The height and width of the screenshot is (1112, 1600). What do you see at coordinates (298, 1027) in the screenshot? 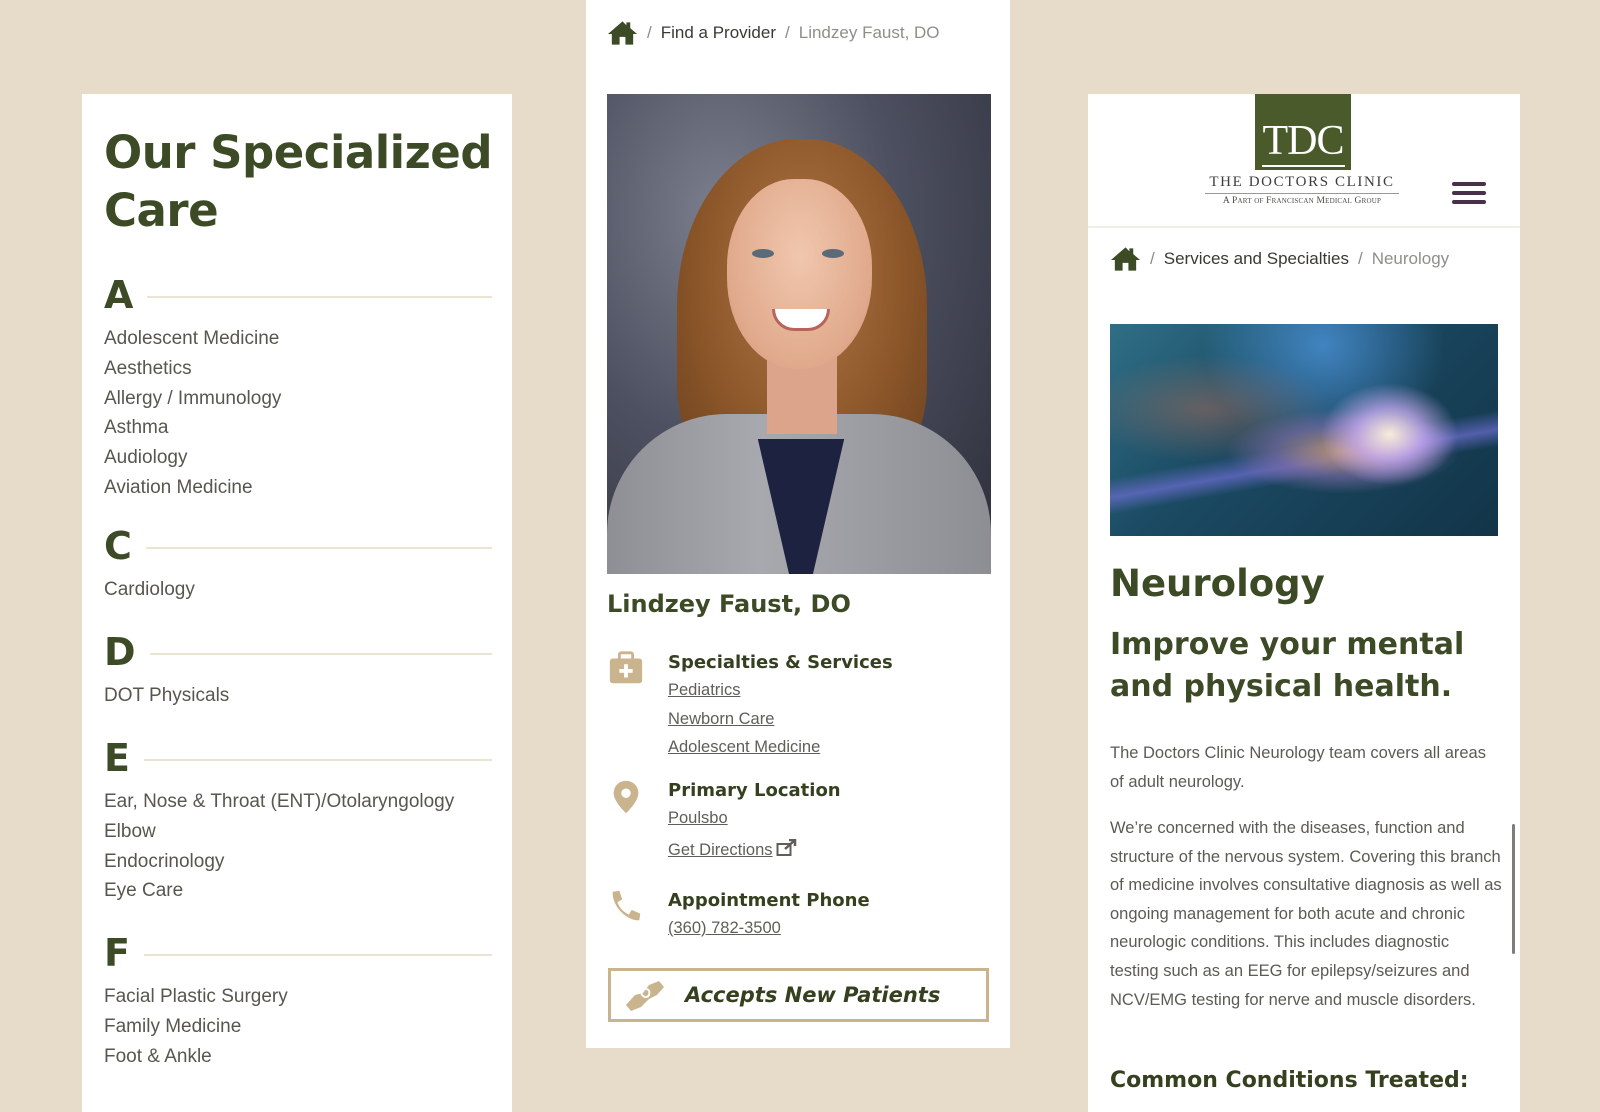
I see `specialty-link: Family Medicine` at bounding box center [298, 1027].